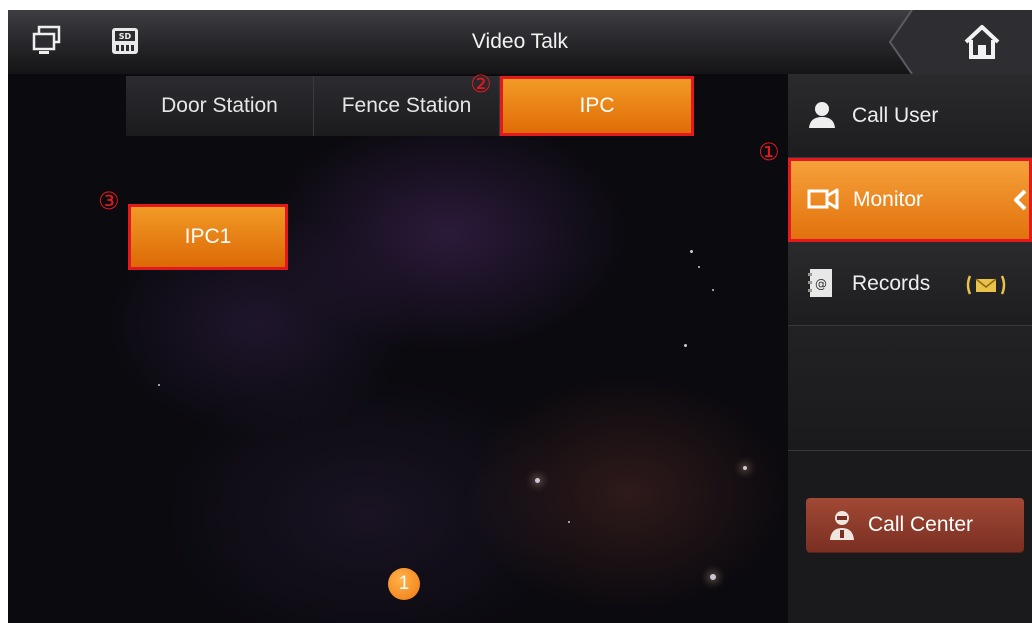  What do you see at coordinates (960, 42) in the screenshot?
I see `home-panel-shape` at bounding box center [960, 42].